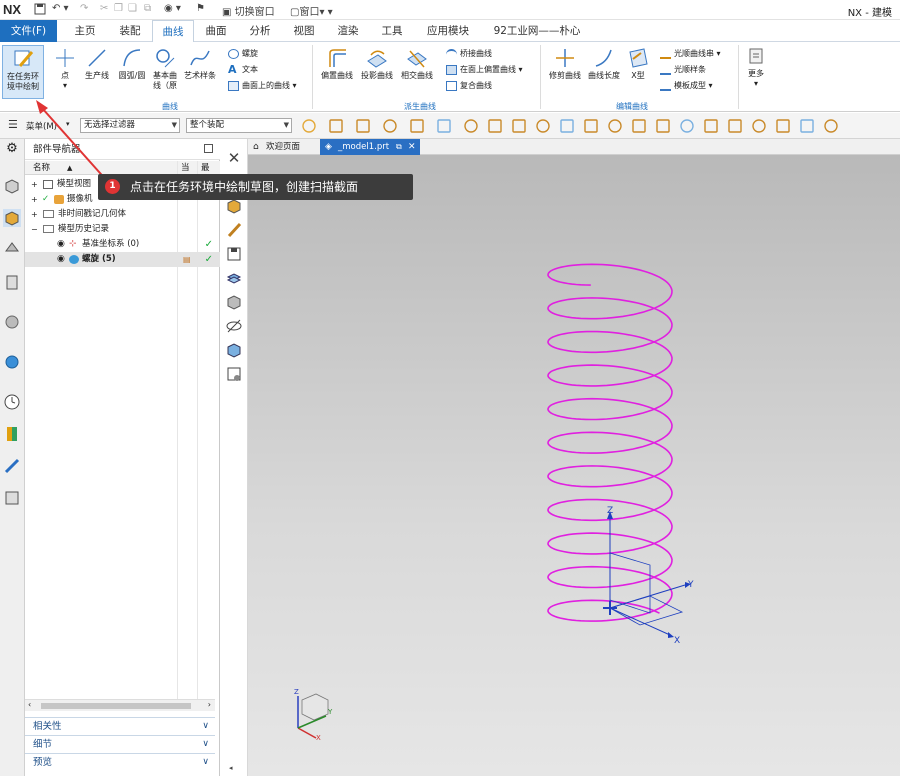  Describe the element at coordinates (122, 229) in the screenshot. I see `tree-row-model-history: − 模型历史记录` at that location.